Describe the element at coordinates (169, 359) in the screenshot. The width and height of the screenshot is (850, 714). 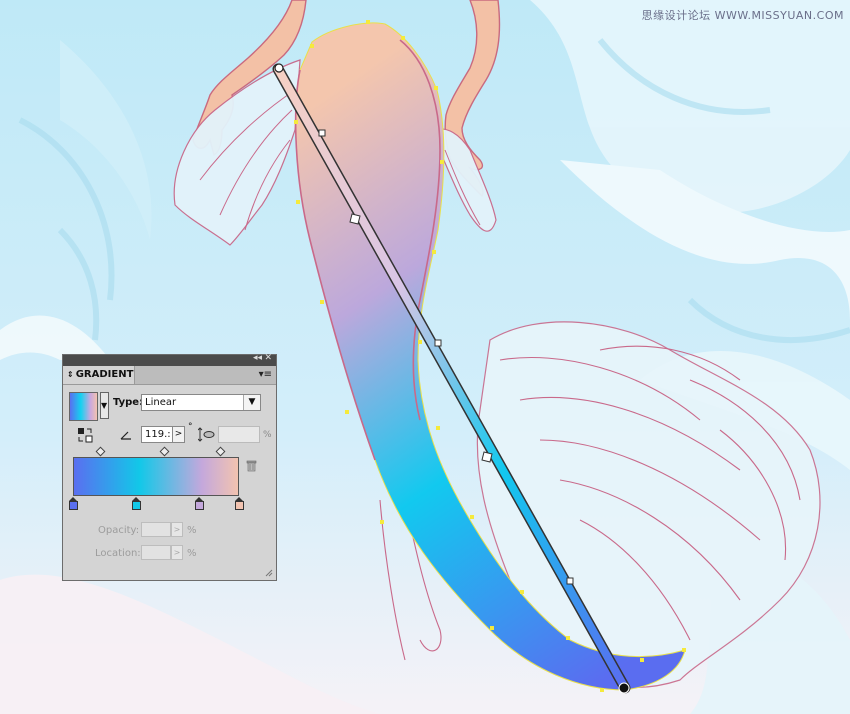
I see `panel-title-bar: ◂◂ ✕` at that location.